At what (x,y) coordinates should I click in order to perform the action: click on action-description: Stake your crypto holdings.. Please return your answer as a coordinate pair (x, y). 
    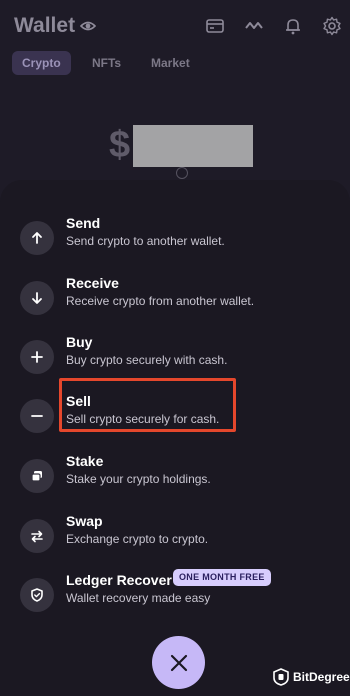
    Looking at the image, I should click on (138, 479).